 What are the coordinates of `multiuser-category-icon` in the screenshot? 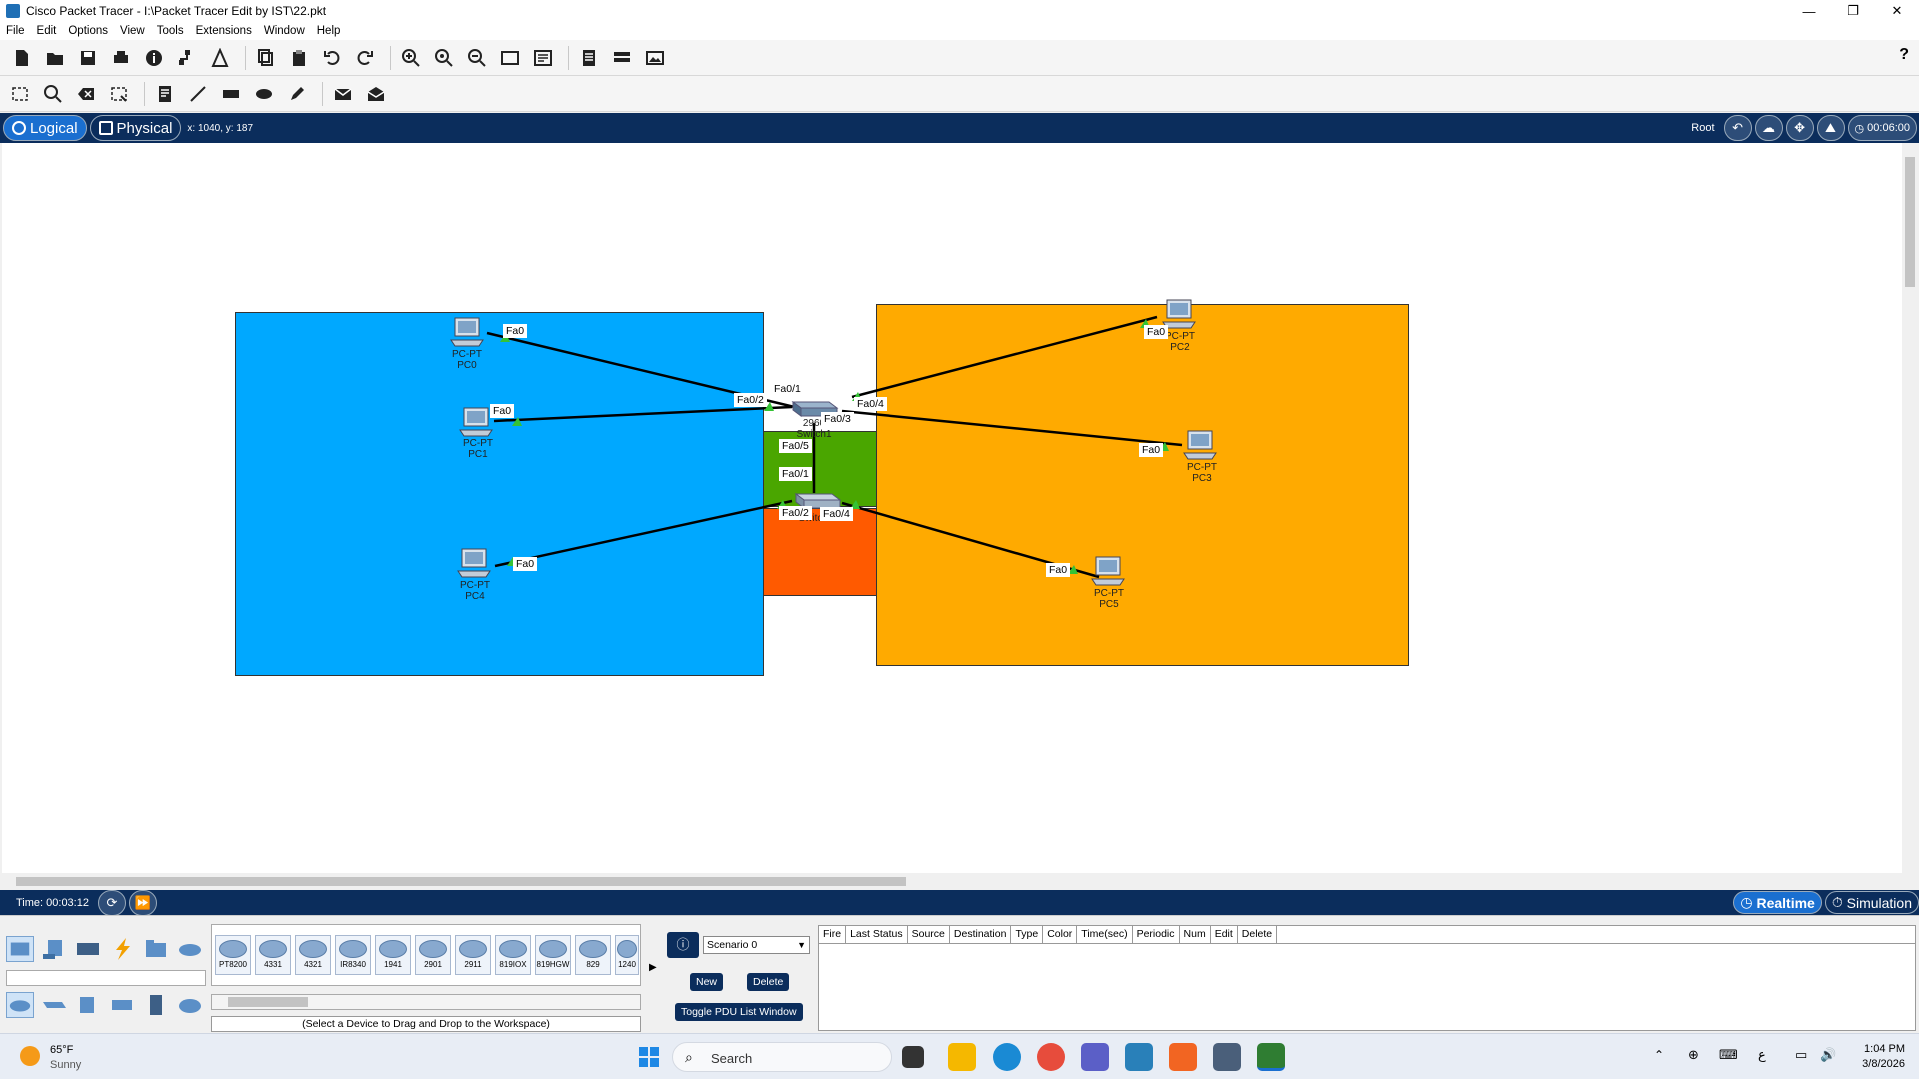 It's located at (190, 949).